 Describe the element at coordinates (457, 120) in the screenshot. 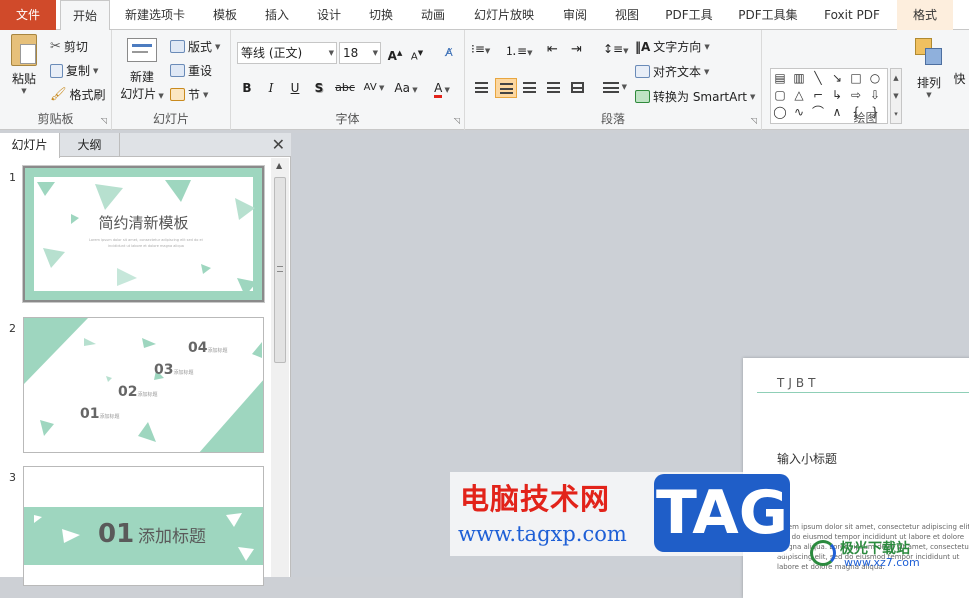

I see `font-launcher-icon: ◹` at that location.